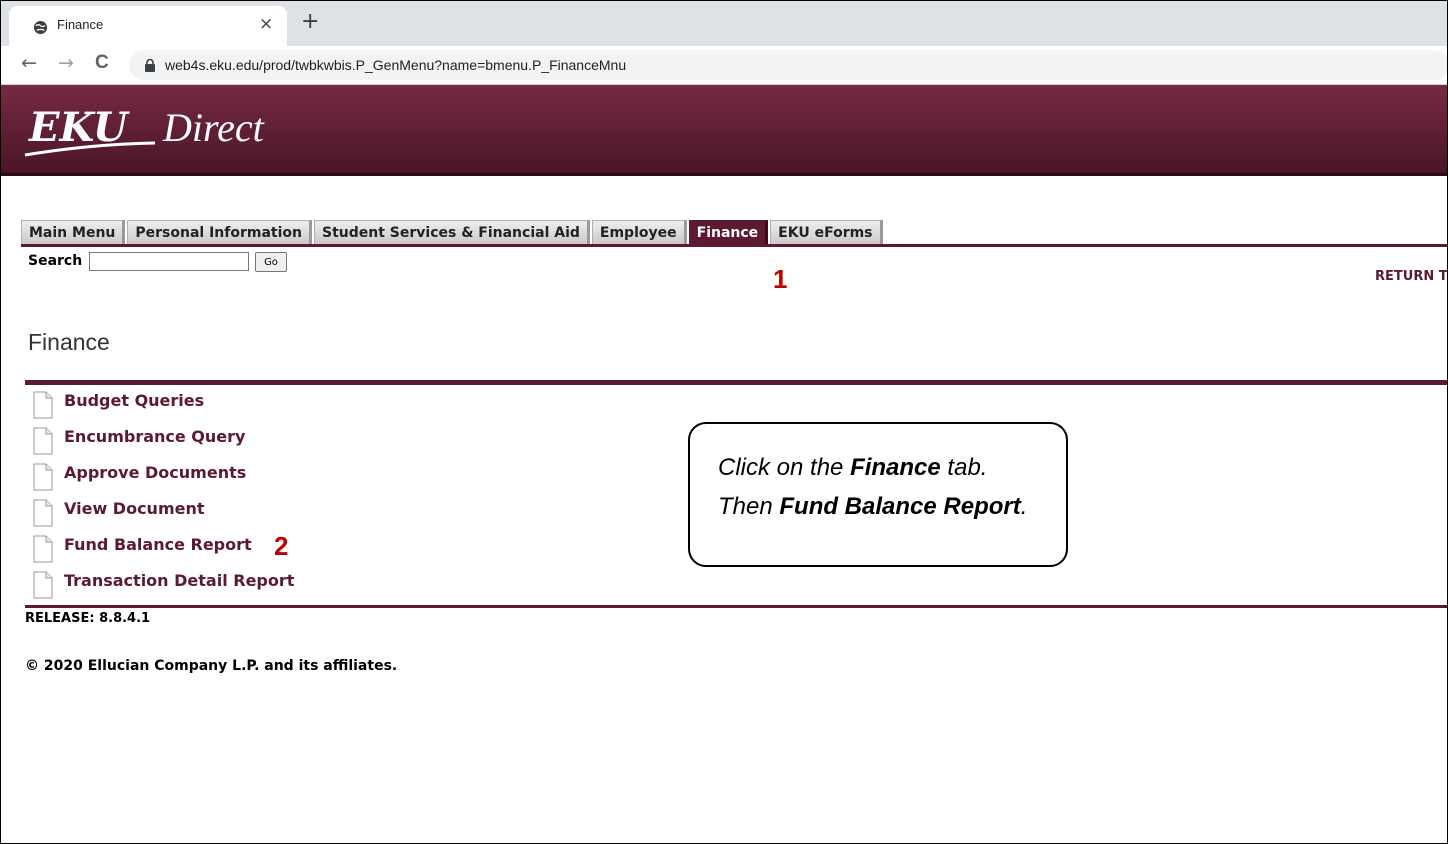 This screenshot has height=844, width=1448. Describe the element at coordinates (102, 63) in the screenshot. I see `reload-icon: C` at that location.